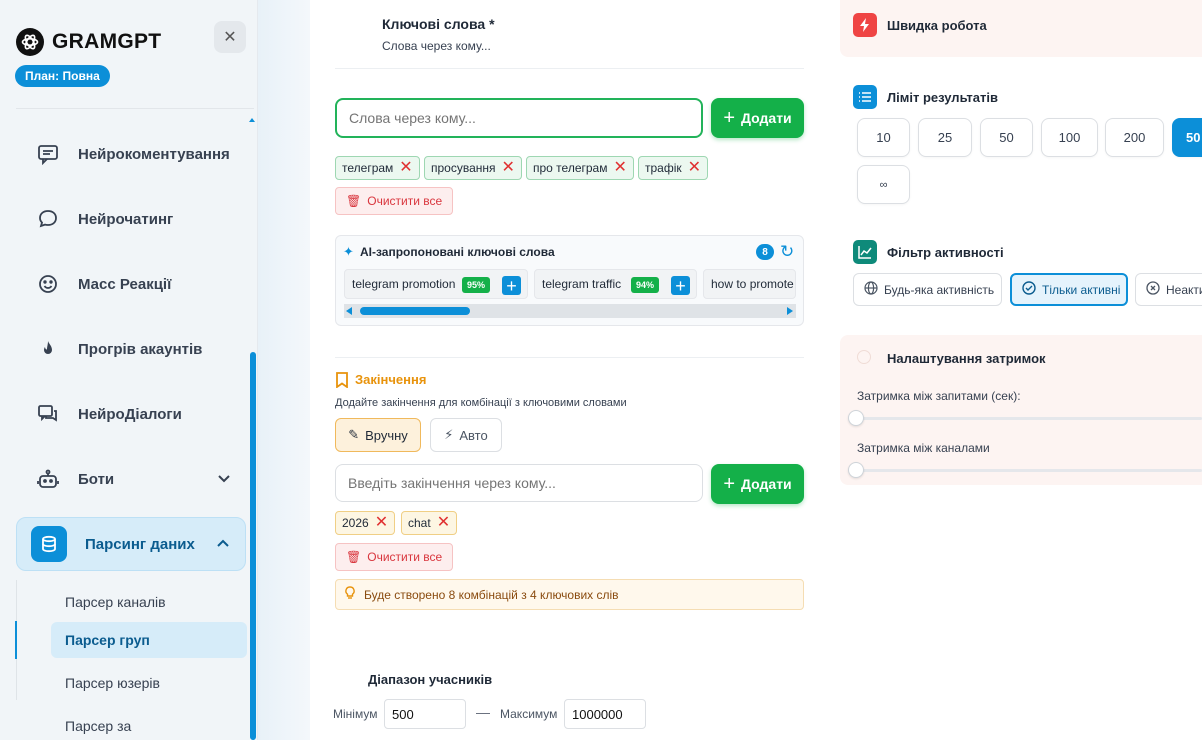 The image size is (1202, 740). I want to click on limit-option: 10, so click(883, 137).